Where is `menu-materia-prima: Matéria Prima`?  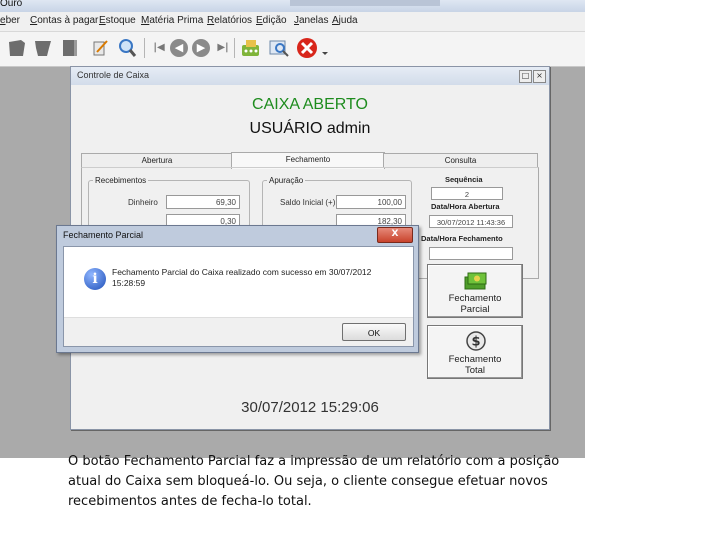
menu-materia-prima: Matéria Prima is located at coordinates (172, 20).